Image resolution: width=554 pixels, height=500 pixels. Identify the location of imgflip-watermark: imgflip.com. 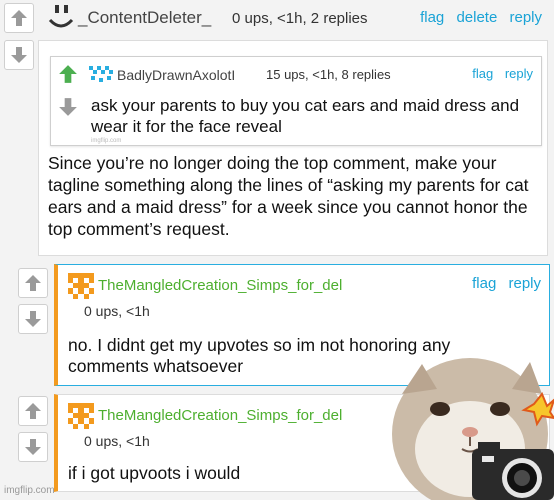
(29, 490).